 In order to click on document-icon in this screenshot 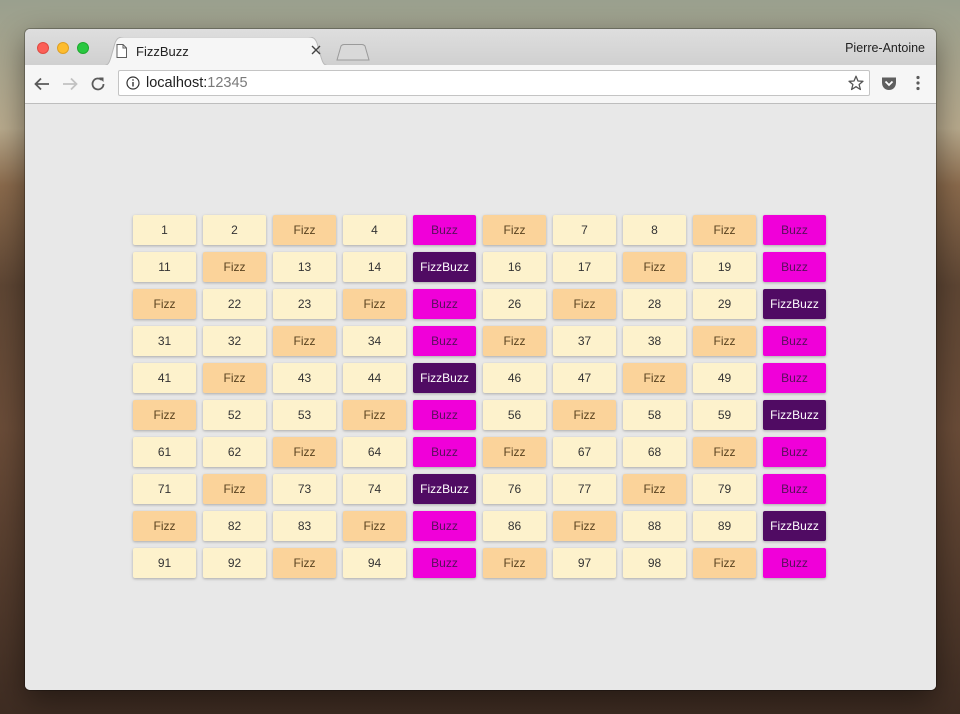, I will do `click(121, 53)`.